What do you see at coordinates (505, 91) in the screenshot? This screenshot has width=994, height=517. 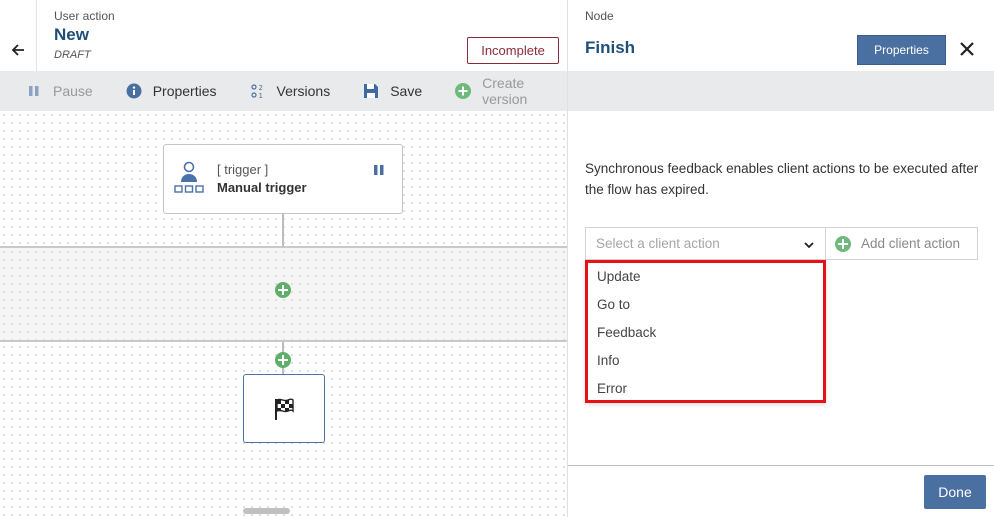 I see `create-version-label: Create version` at bounding box center [505, 91].